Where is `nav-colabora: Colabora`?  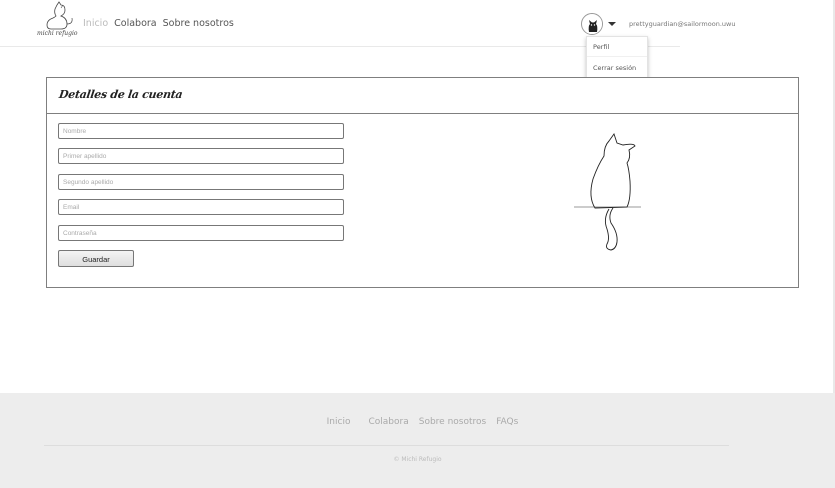 nav-colabora: Colabora is located at coordinates (135, 23).